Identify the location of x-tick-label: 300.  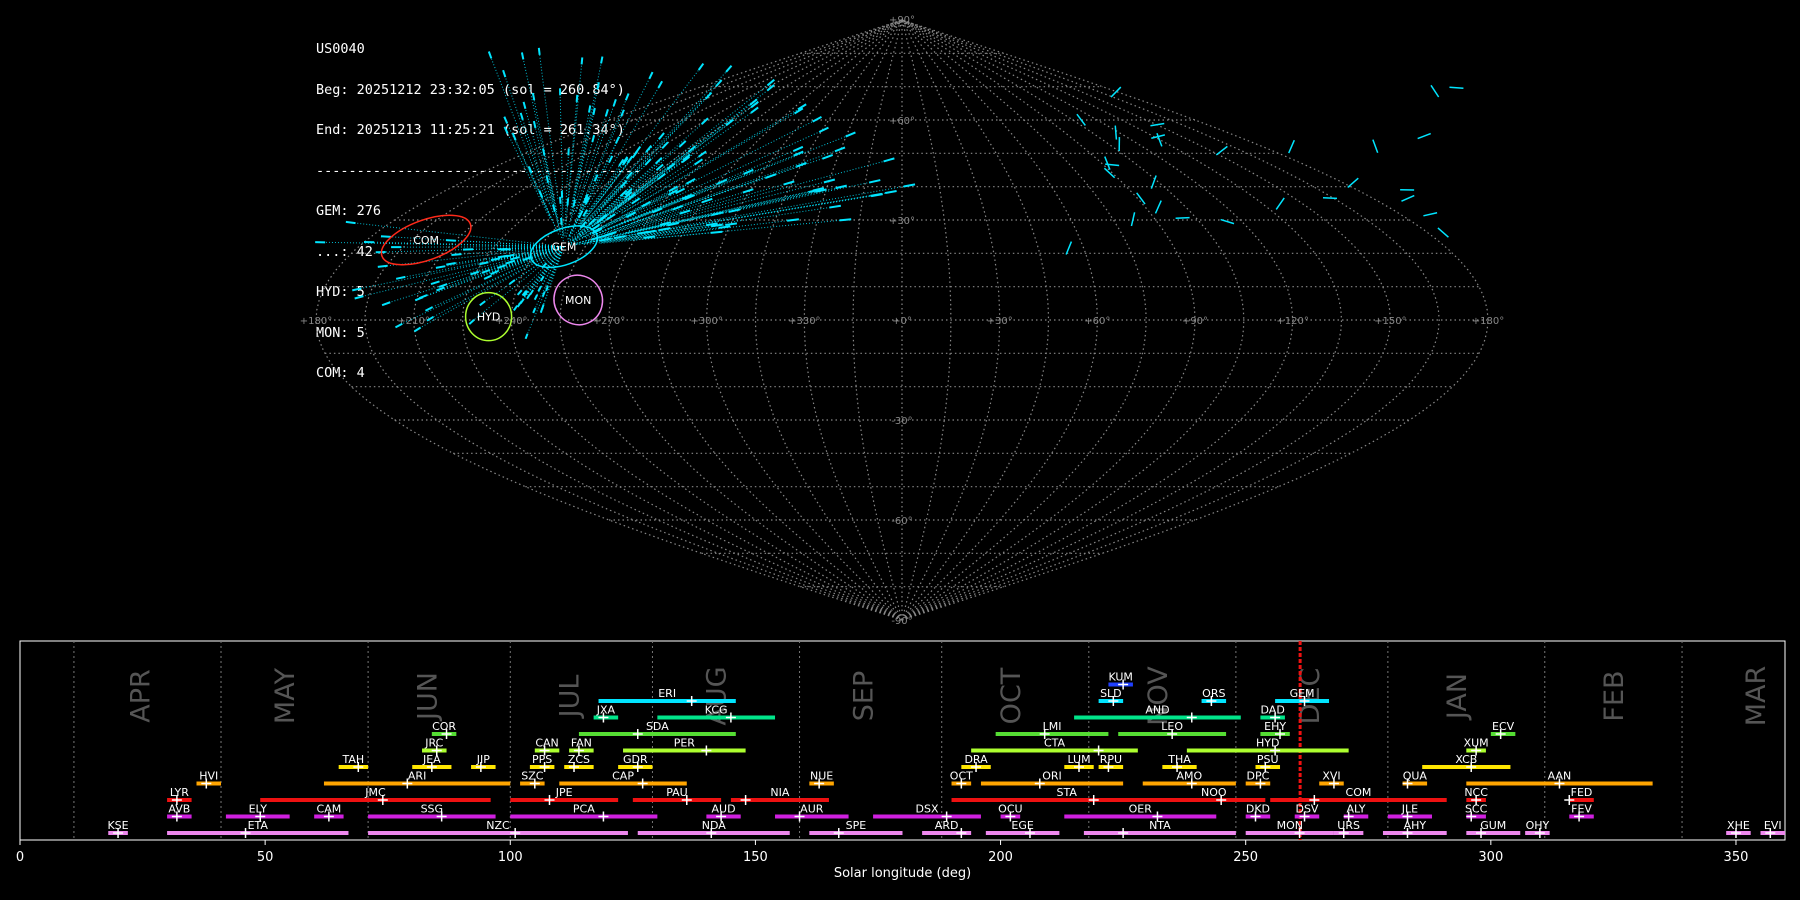
(1490, 857).